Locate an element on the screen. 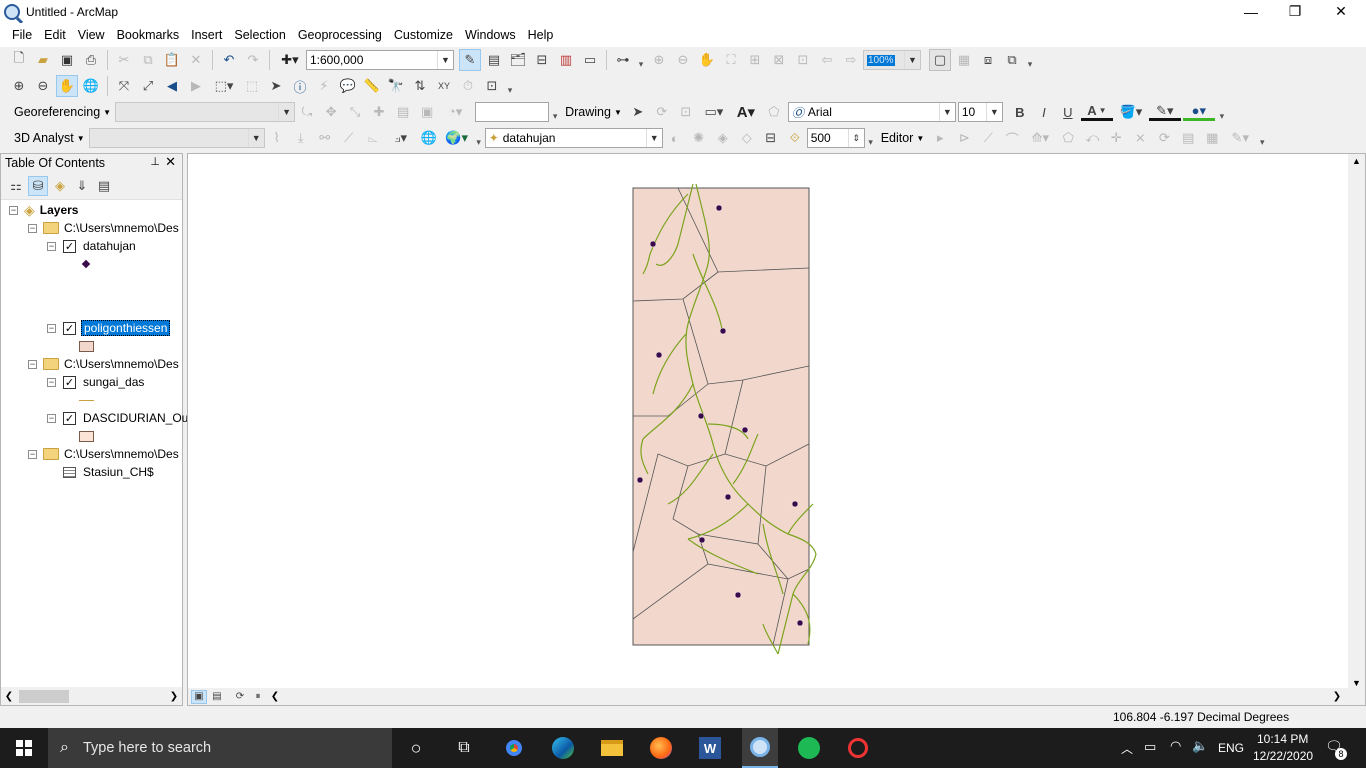 Image resolution: width=1366 pixels, height=768 pixels. font-color-button: A ▼ is located at coordinates (1096, 112).